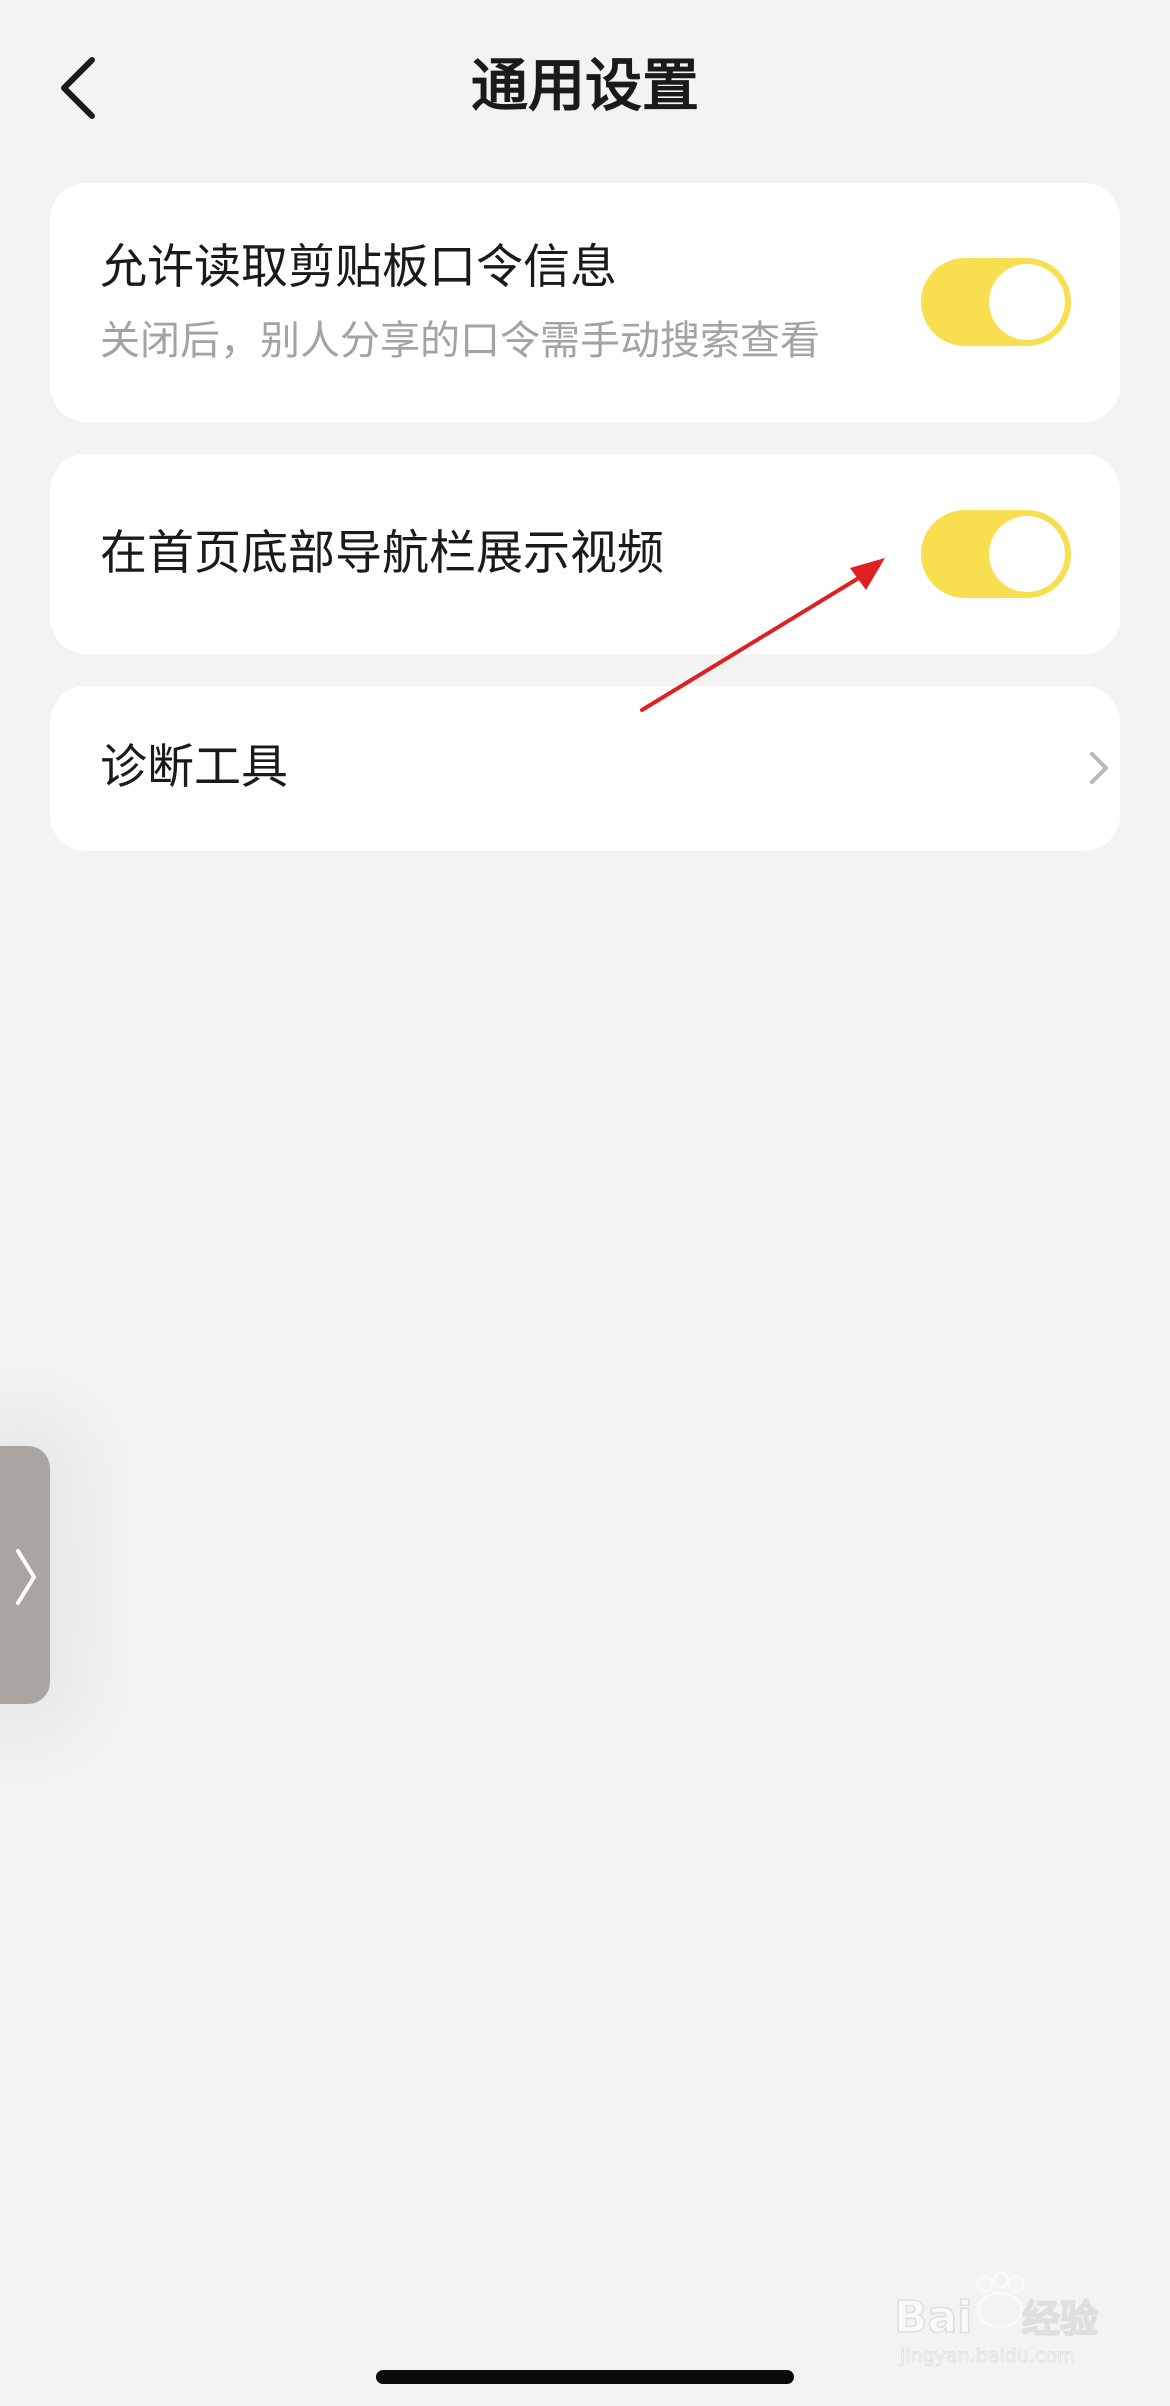 The height and width of the screenshot is (2406, 1170). I want to click on nav-bar: 通用设置, so click(585, 86).